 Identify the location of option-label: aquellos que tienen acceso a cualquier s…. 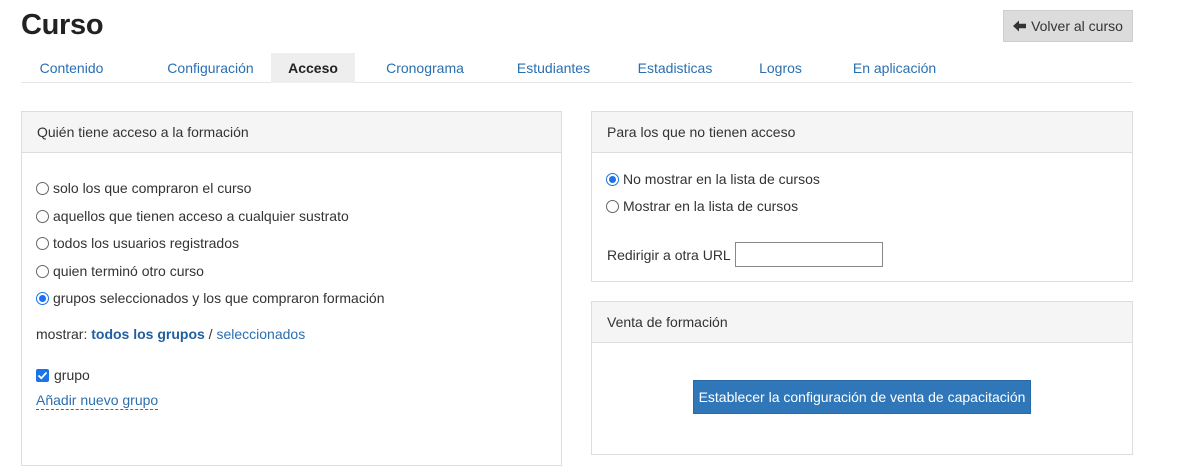
(201, 216).